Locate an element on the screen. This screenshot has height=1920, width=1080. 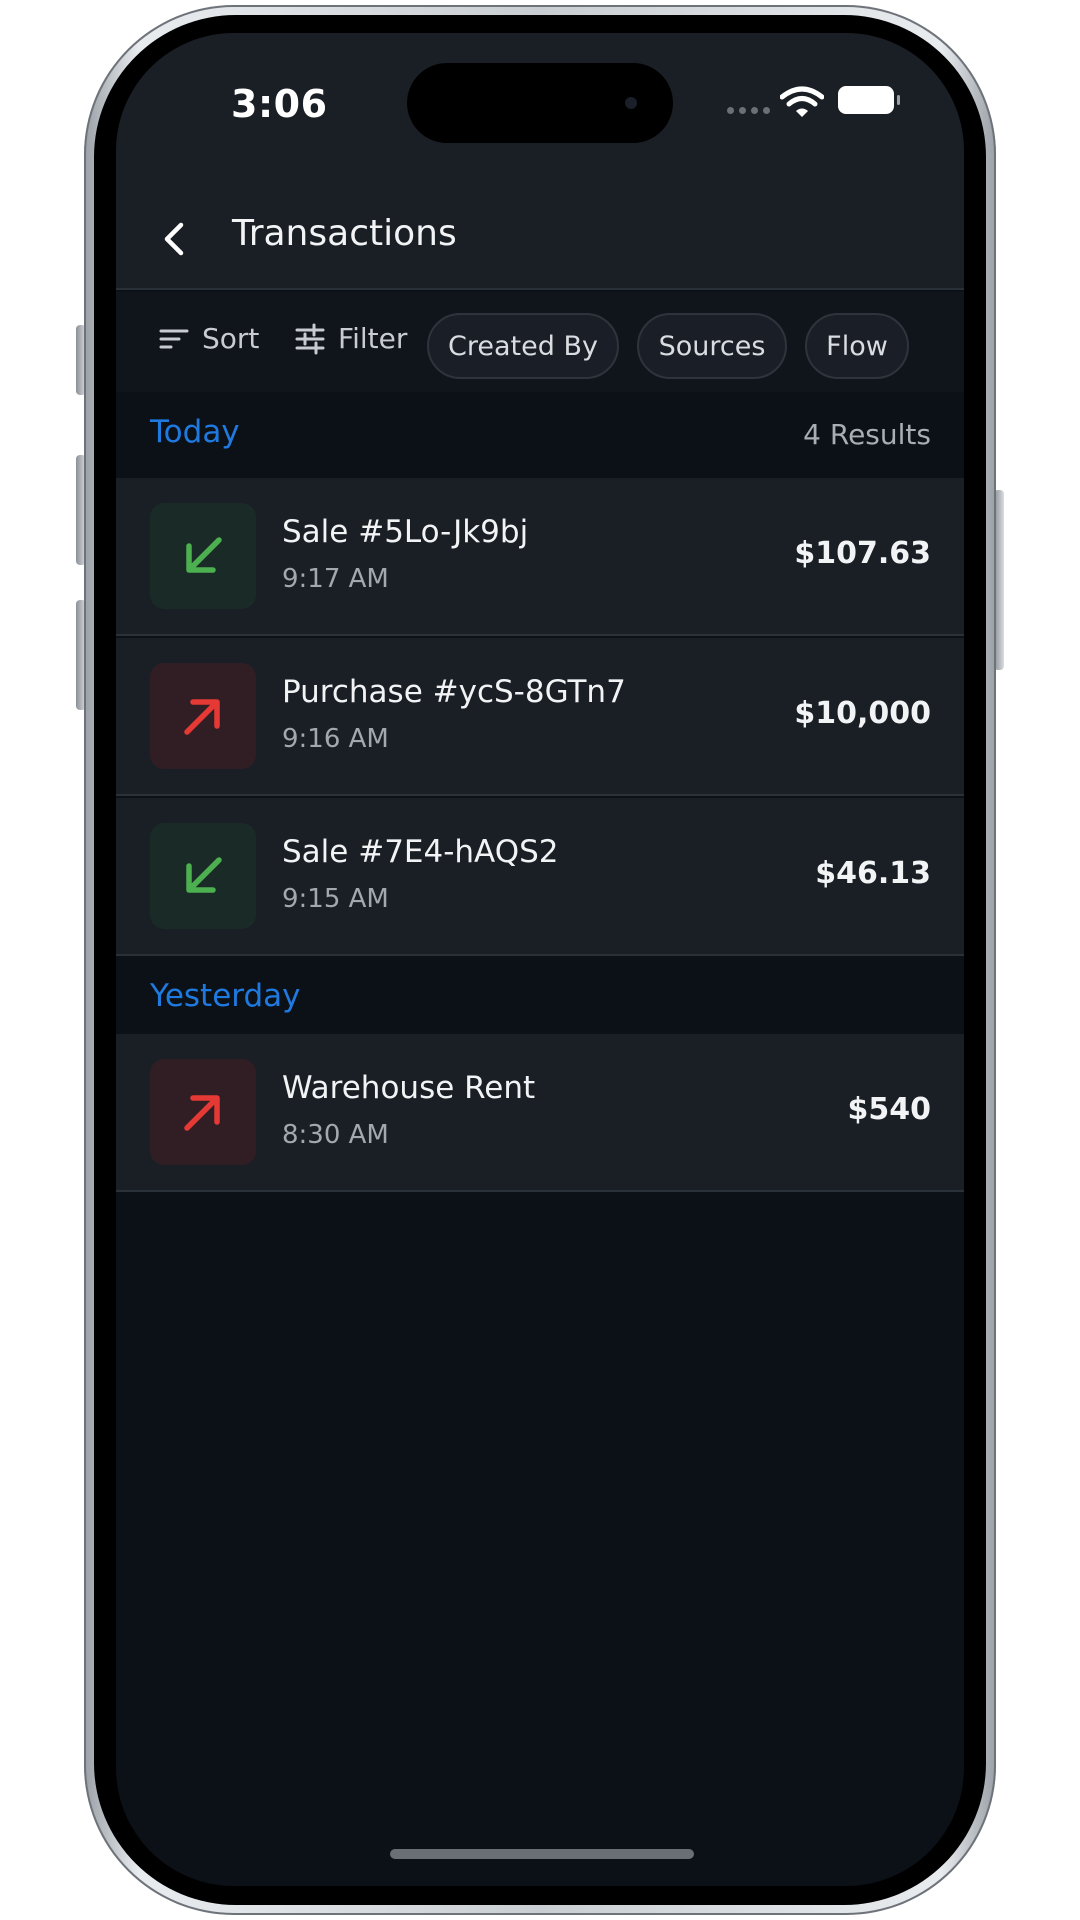
transaction-title: Sale #7E4-hAQS2 is located at coordinates (420, 852).